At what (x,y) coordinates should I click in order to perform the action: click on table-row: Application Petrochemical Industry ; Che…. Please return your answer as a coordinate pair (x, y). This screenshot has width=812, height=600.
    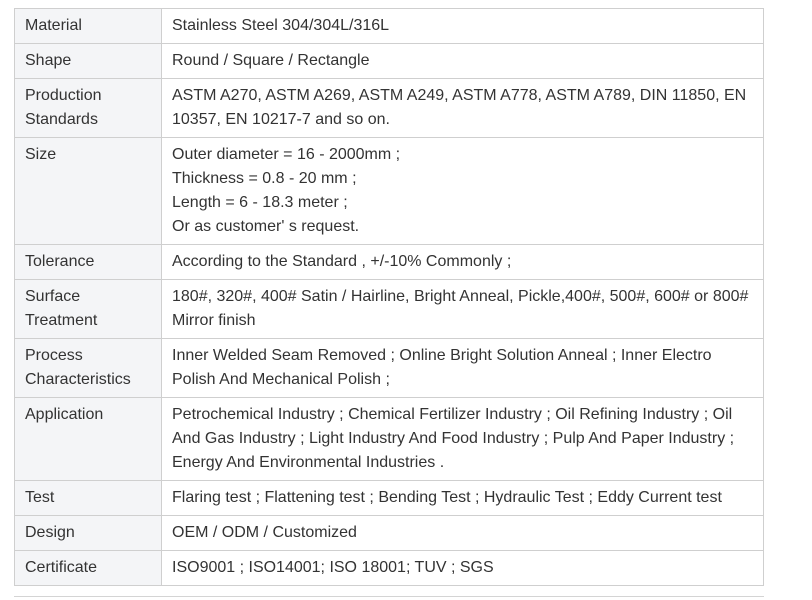
    Looking at the image, I should click on (389, 439).